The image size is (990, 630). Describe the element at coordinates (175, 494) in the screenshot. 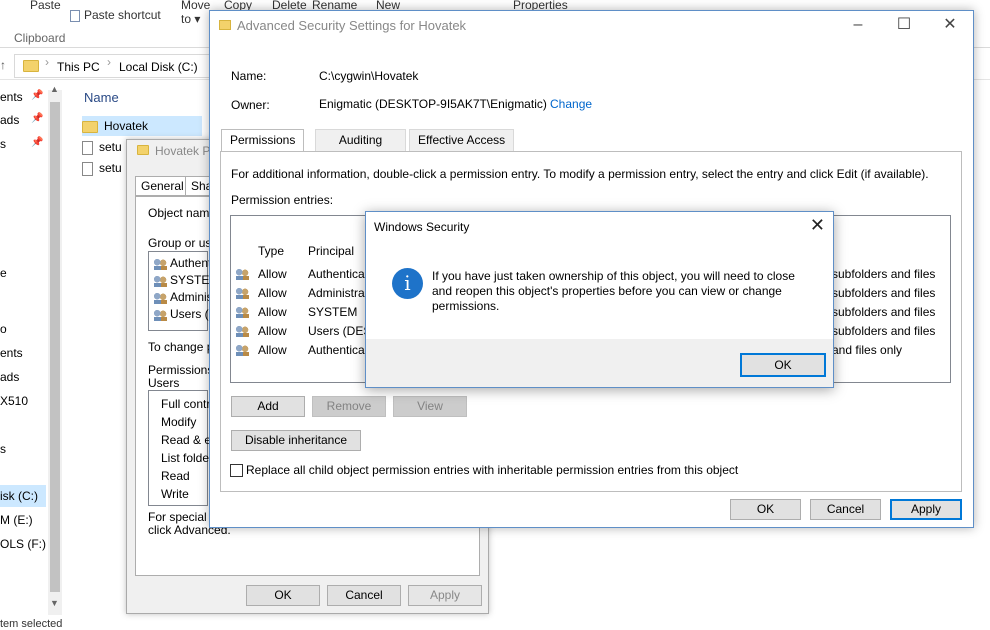

I see `permission-row: Write` at that location.